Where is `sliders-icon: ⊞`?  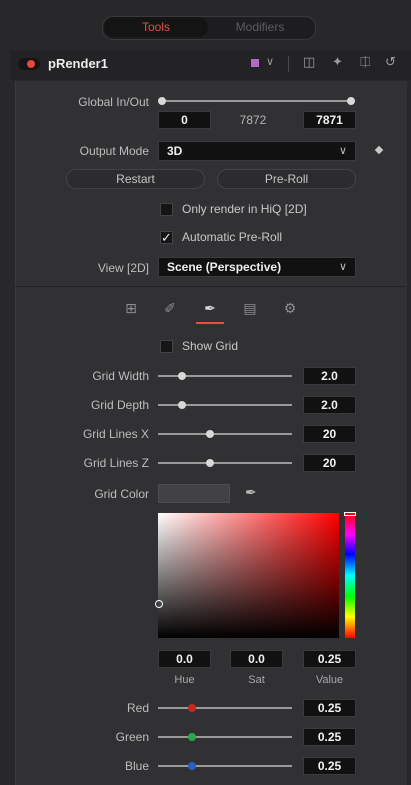
sliders-icon: ⊞ is located at coordinates (131, 308).